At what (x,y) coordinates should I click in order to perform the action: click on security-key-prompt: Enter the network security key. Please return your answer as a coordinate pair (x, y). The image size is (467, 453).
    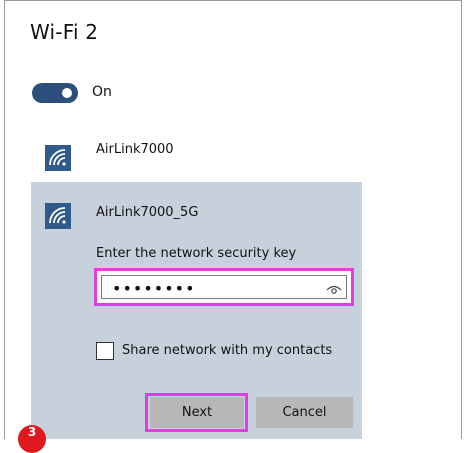
    Looking at the image, I should click on (196, 253).